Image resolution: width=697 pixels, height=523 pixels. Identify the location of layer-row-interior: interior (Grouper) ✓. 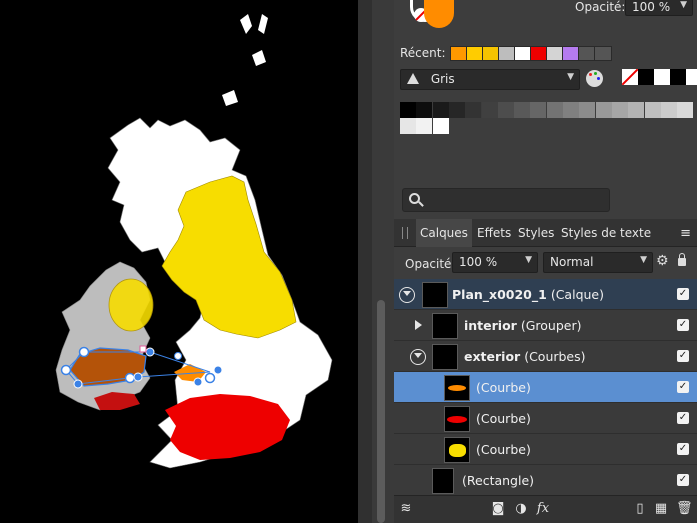
(545, 325).